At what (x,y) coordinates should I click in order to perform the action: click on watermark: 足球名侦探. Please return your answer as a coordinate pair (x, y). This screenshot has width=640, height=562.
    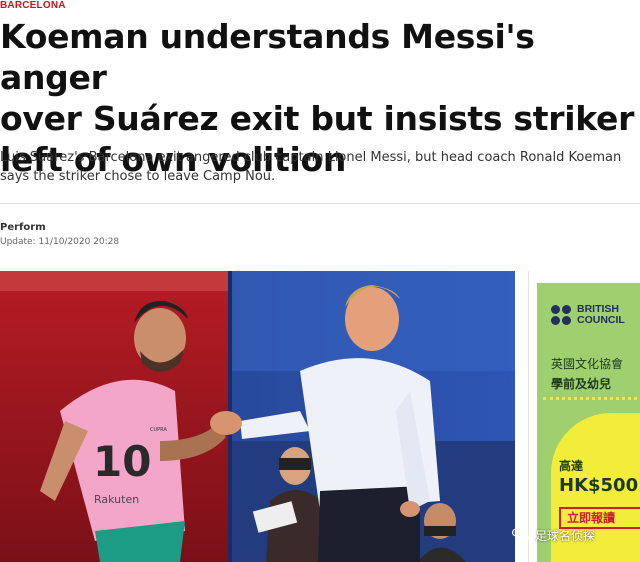
    Looking at the image, I should click on (553, 535).